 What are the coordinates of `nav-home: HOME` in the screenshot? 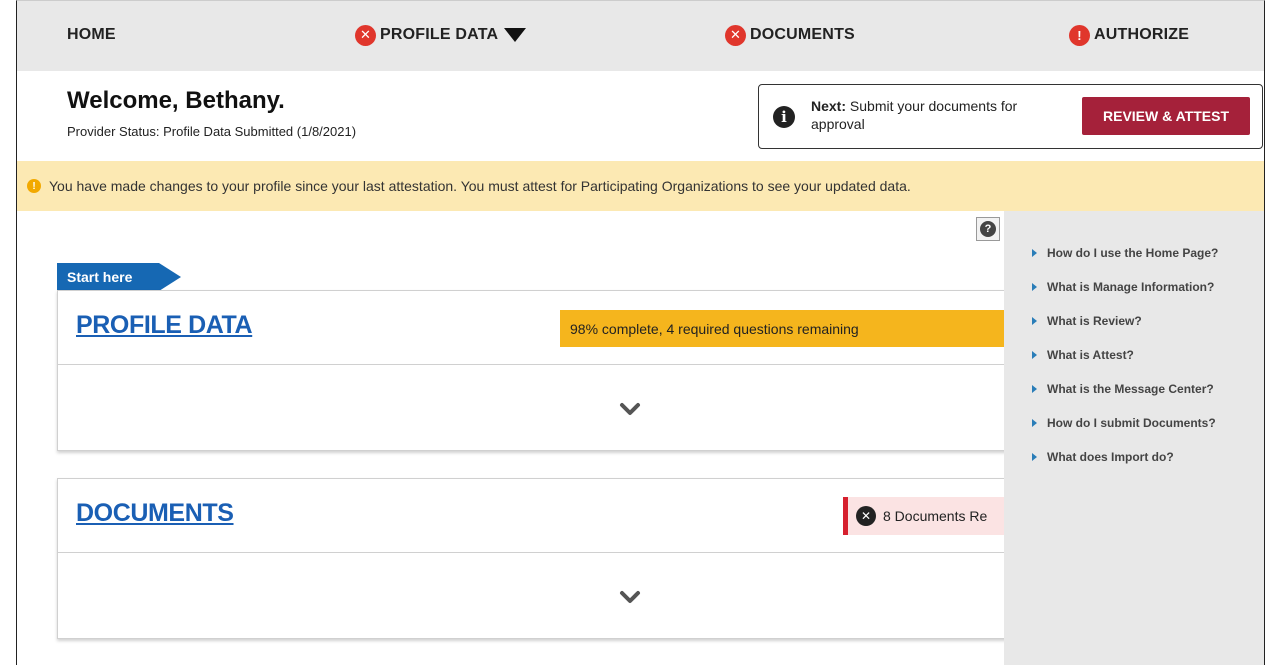 It's located at (91, 35).